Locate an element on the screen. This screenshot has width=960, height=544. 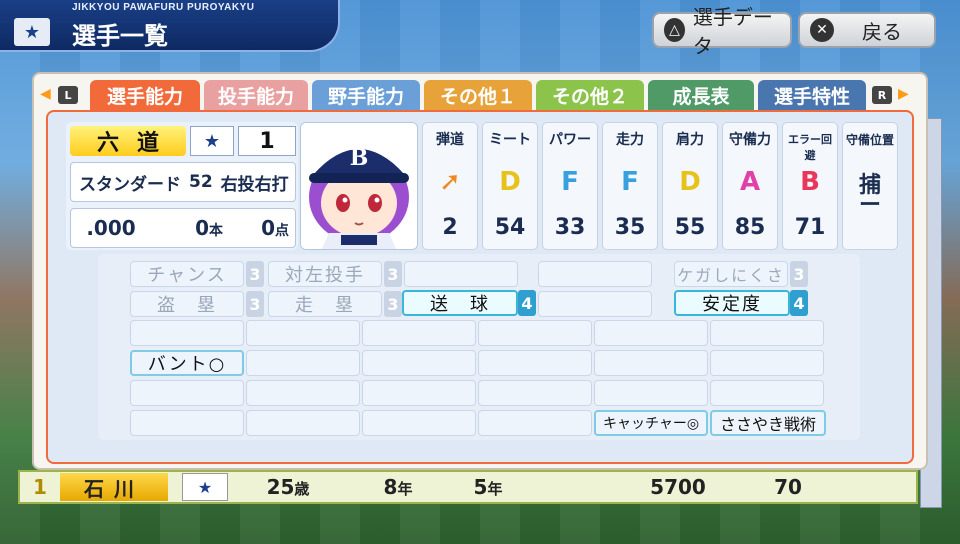
roster-rank: 1 is located at coordinates (40, 487).